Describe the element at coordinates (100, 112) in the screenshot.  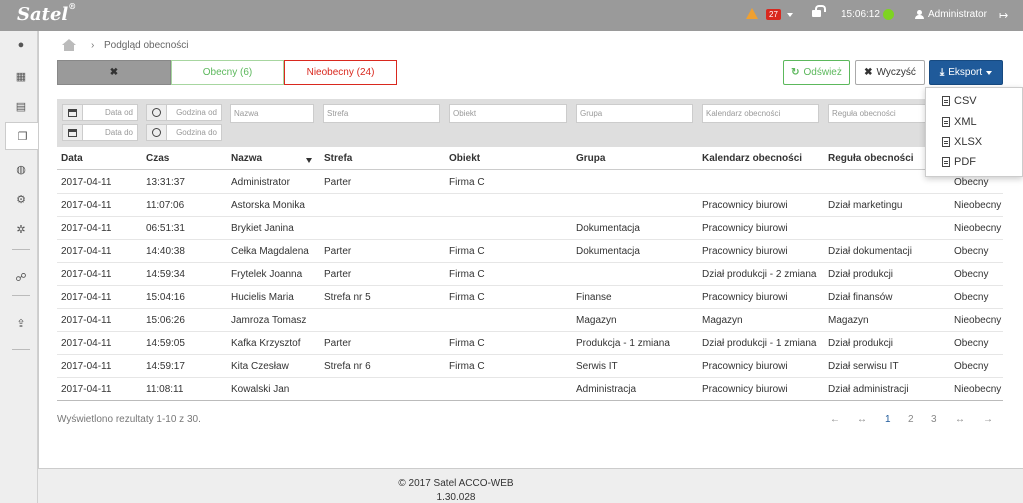
I see `date-from-field: Data od` at that location.